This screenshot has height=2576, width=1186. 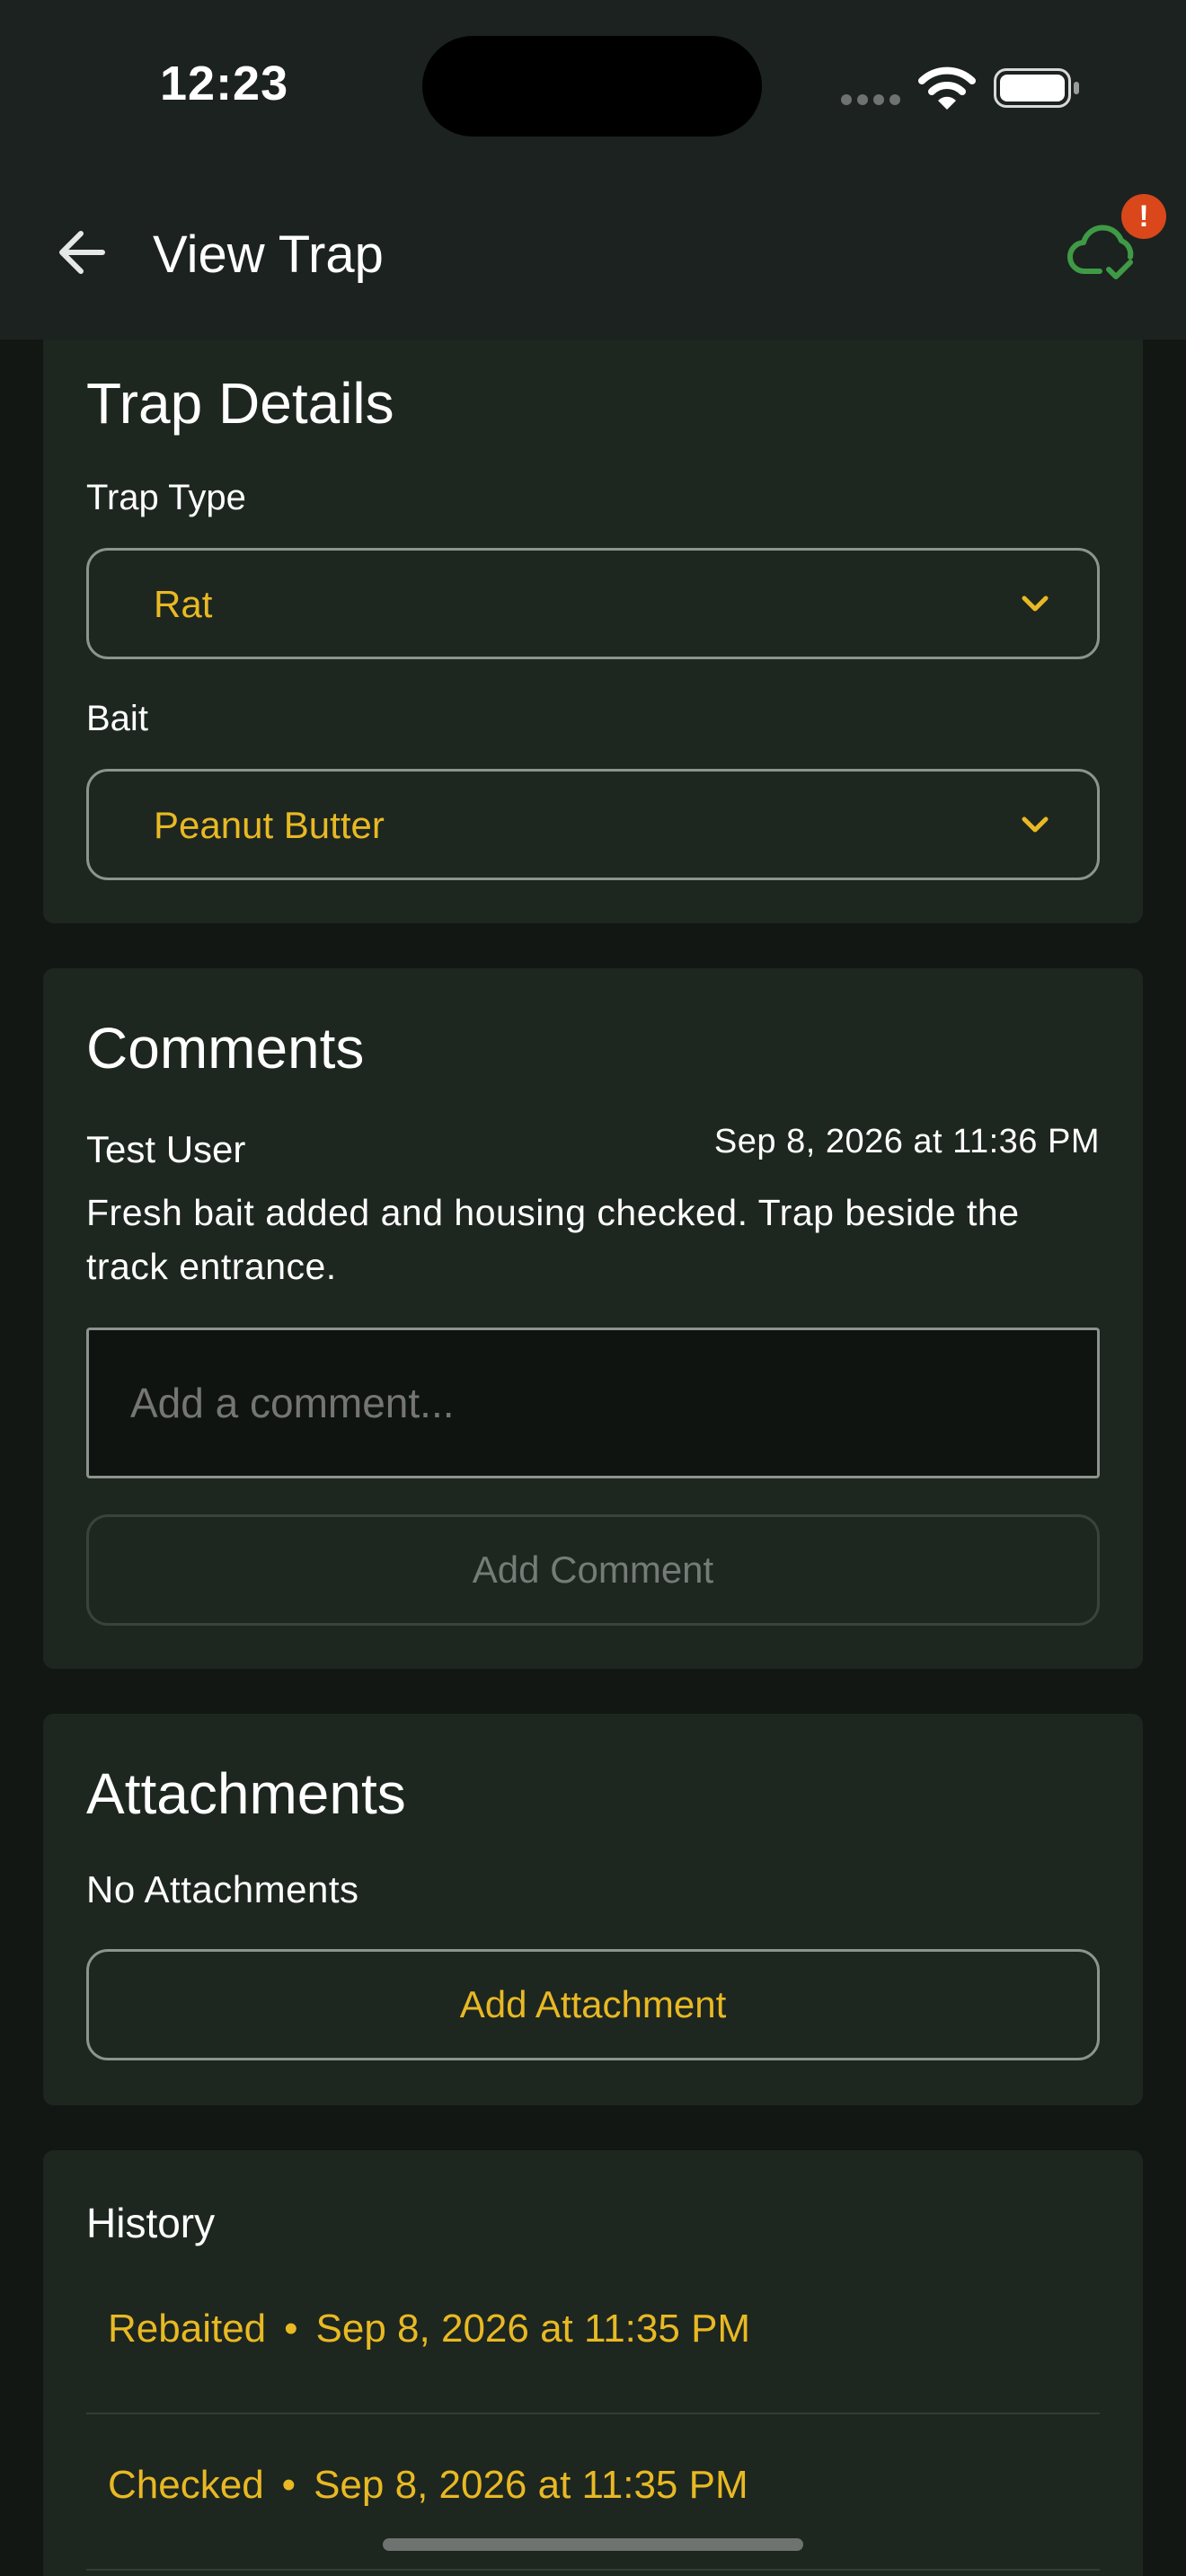 What do you see at coordinates (269, 825) in the screenshot?
I see `bait-value: Peanut Butter` at bounding box center [269, 825].